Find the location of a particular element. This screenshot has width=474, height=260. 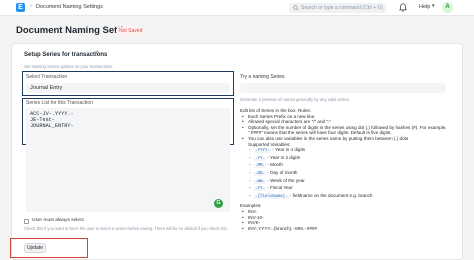

variable-code: .DD. is located at coordinates (260, 173).